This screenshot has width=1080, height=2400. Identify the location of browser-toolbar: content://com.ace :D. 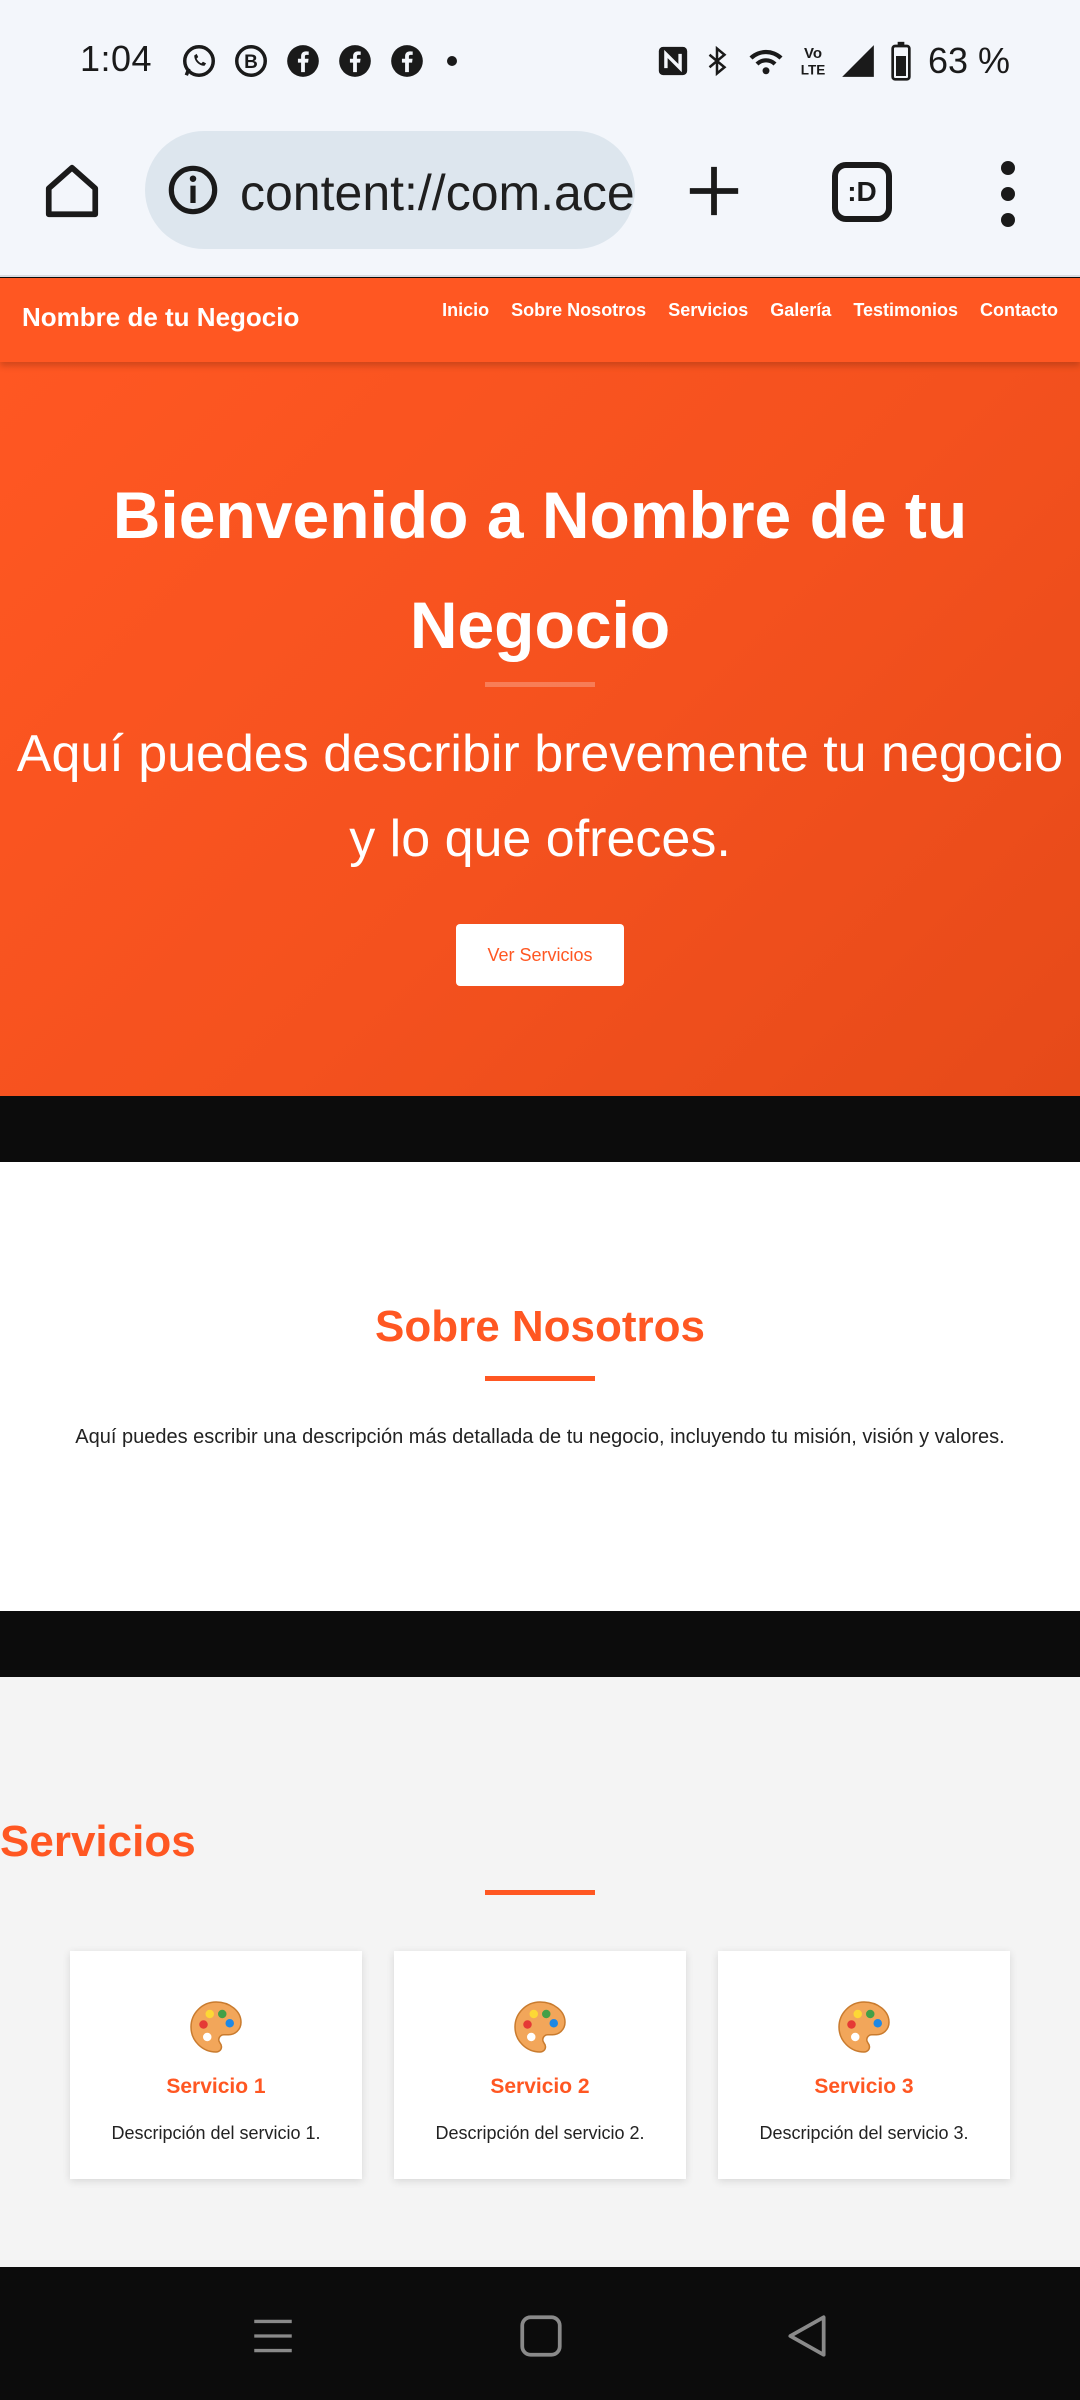
(540, 201).